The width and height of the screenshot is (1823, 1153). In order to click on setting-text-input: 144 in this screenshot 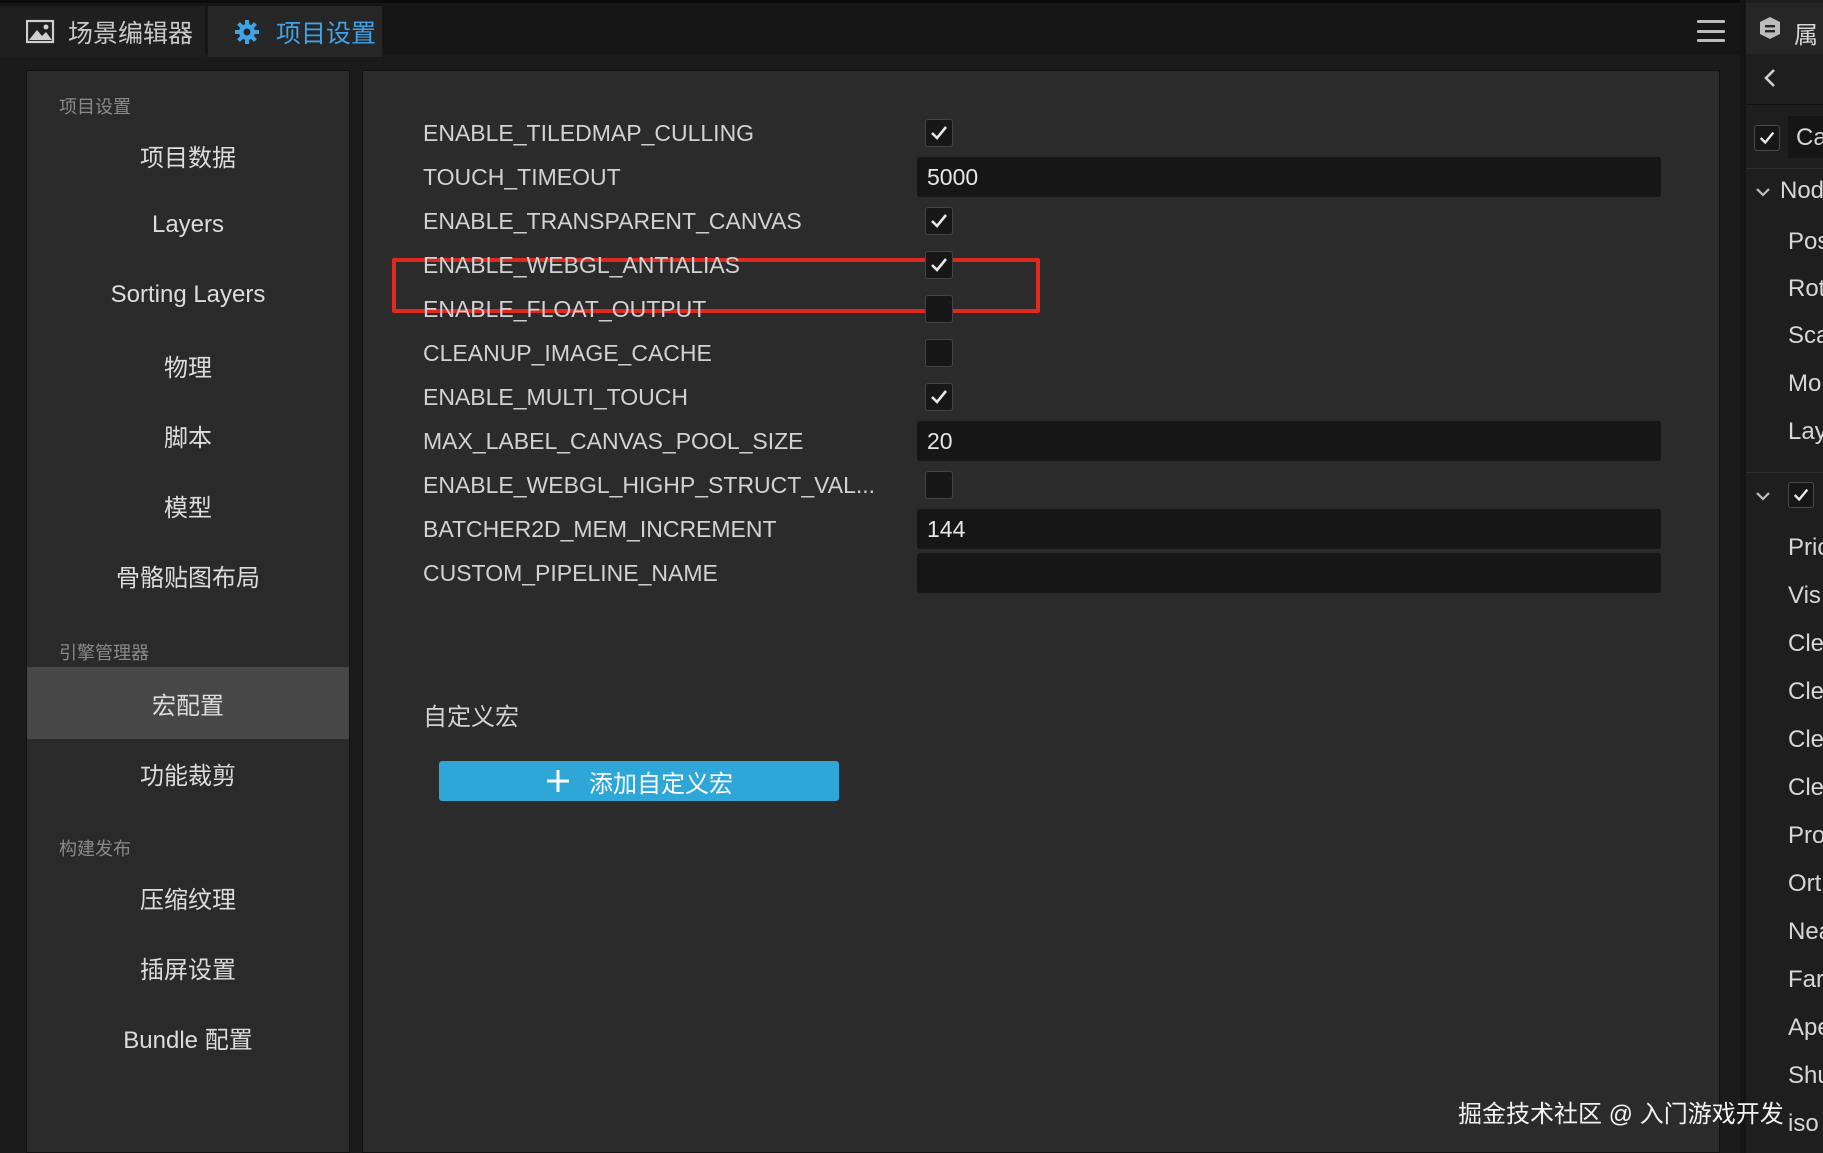, I will do `click(1289, 529)`.